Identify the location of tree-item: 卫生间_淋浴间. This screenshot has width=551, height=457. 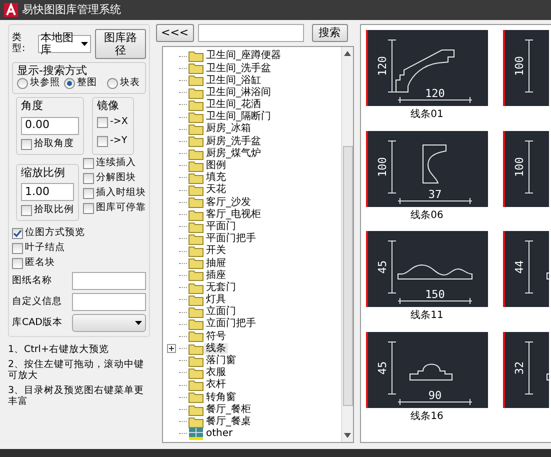
(238, 92).